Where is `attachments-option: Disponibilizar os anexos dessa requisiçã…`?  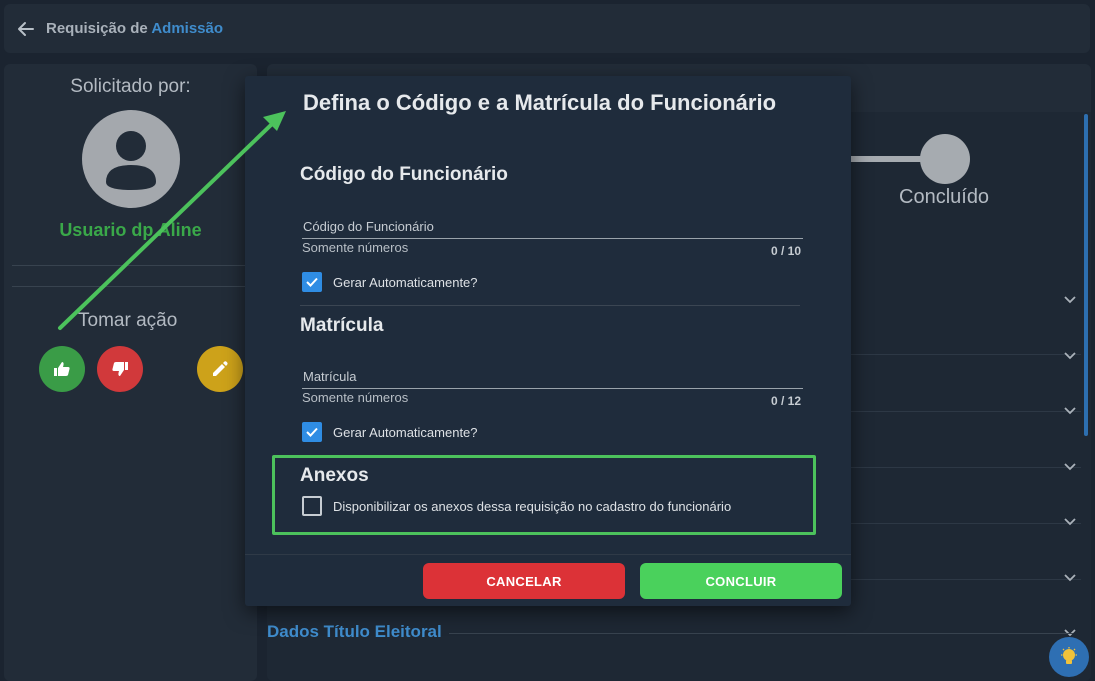 attachments-option: Disponibilizar os anexos dessa requisiçã… is located at coordinates (516, 506).